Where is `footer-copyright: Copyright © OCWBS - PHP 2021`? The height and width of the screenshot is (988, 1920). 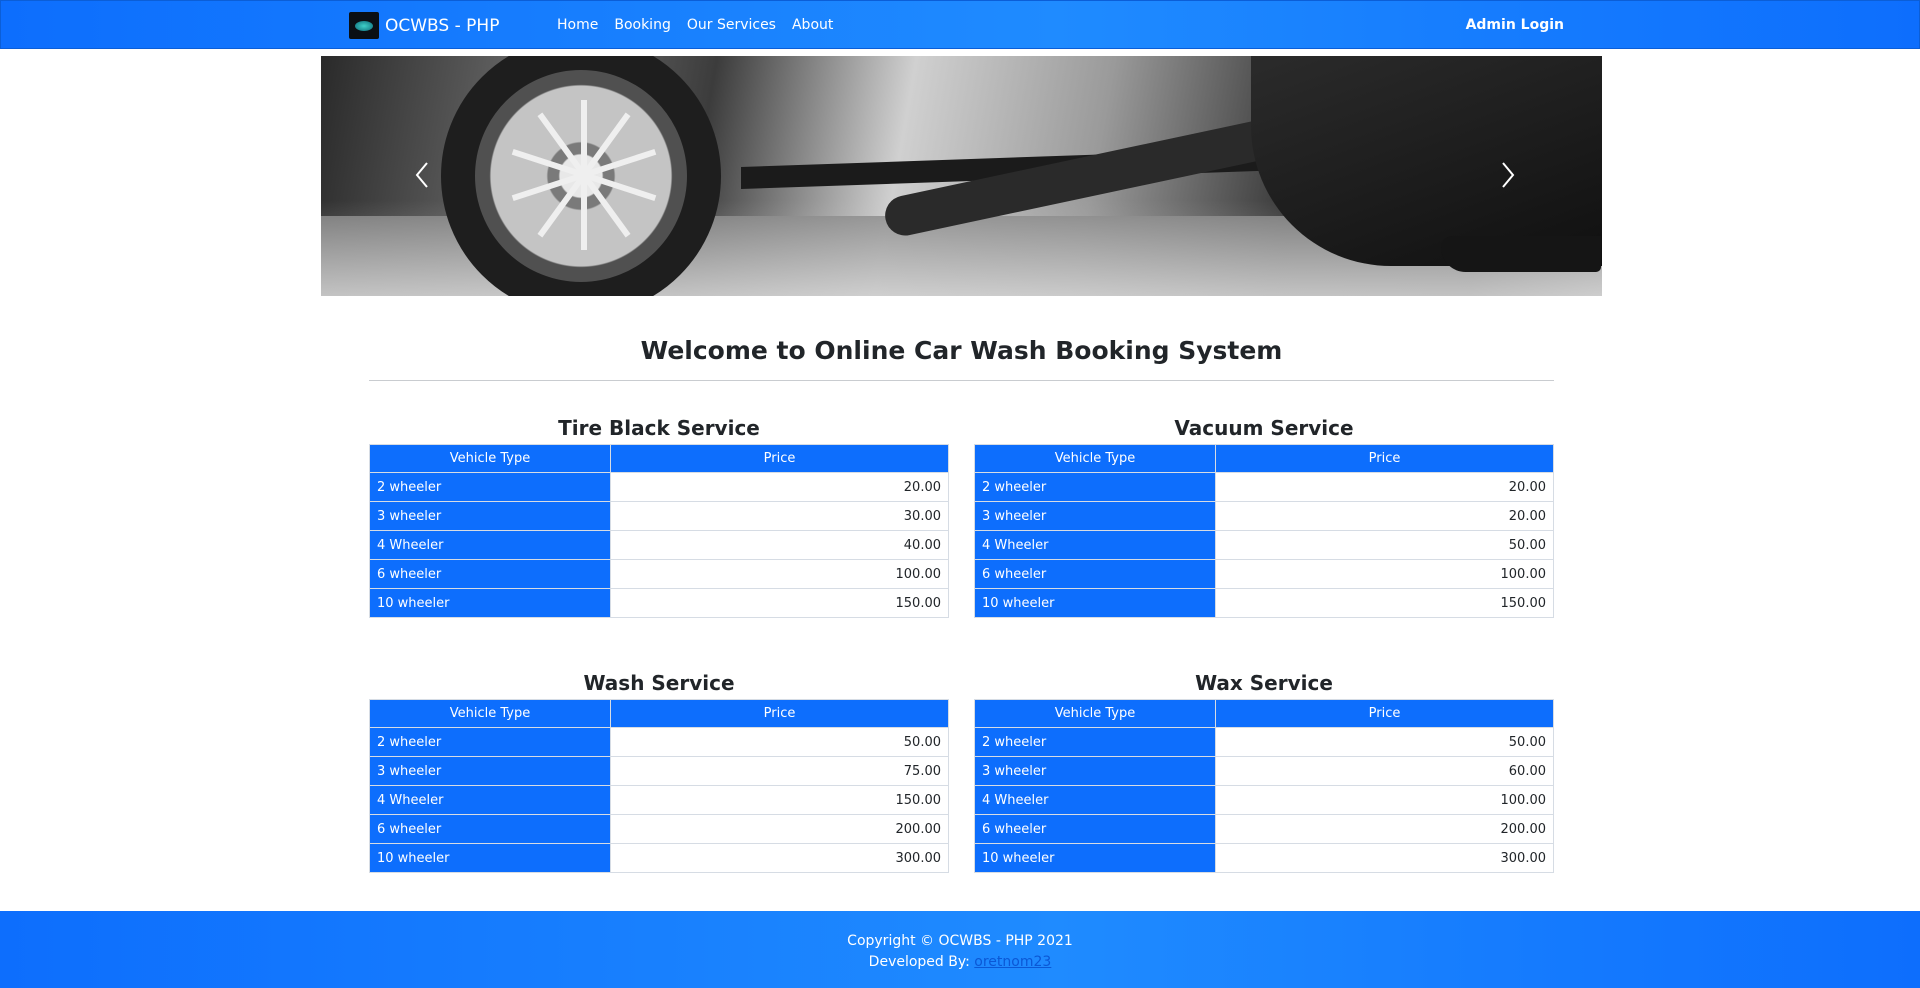
footer-copyright: Copyright © OCWBS - PHP 2021 is located at coordinates (960, 941).